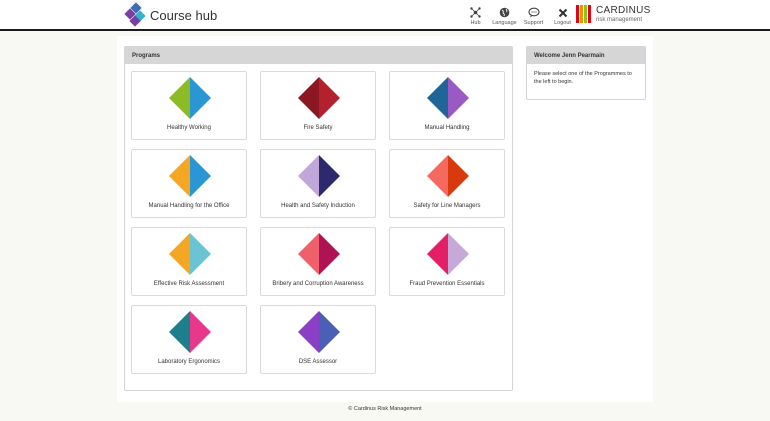 This screenshot has height=421, width=770. I want to click on brand: Course hub, so click(171, 14).